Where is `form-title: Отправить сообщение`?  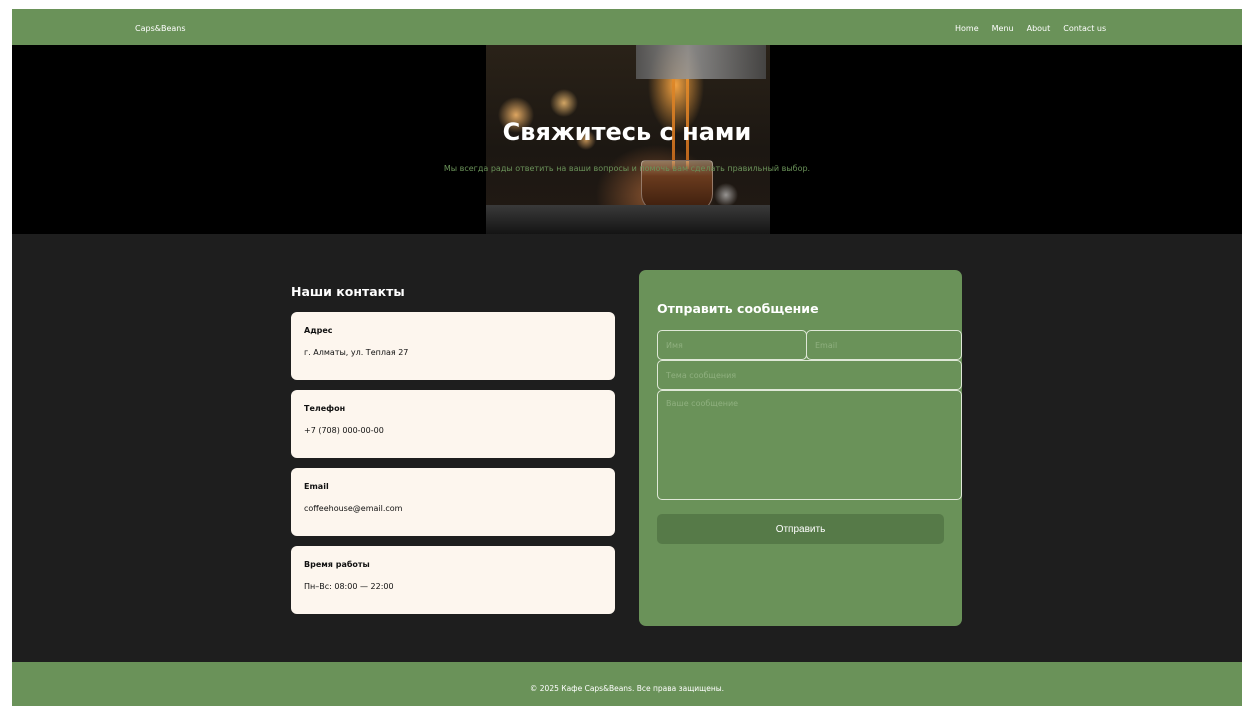 form-title: Отправить сообщение is located at coordinates (738, 308).